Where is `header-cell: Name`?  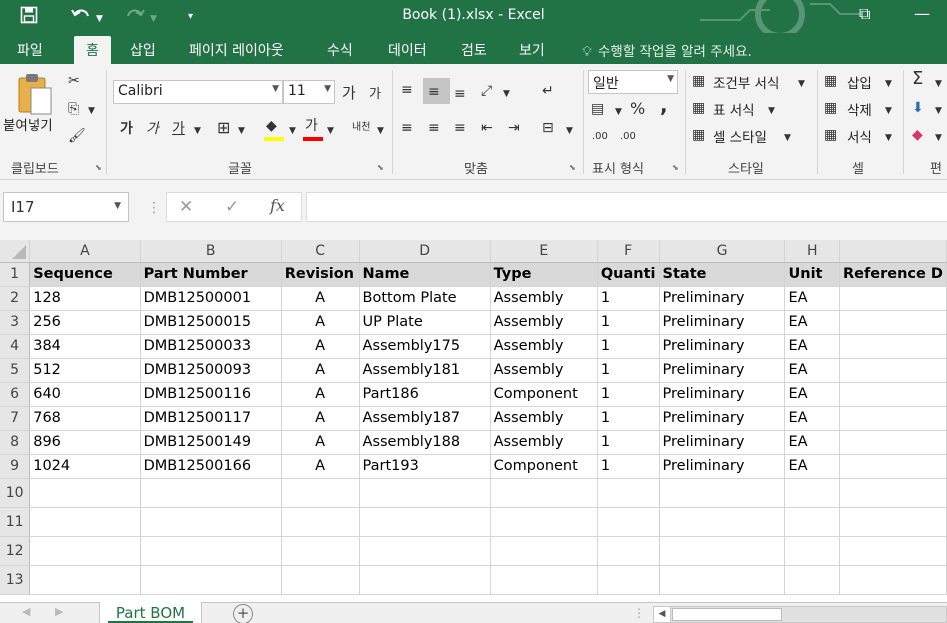 header-cell: Name is located at coordinates (425, 274).